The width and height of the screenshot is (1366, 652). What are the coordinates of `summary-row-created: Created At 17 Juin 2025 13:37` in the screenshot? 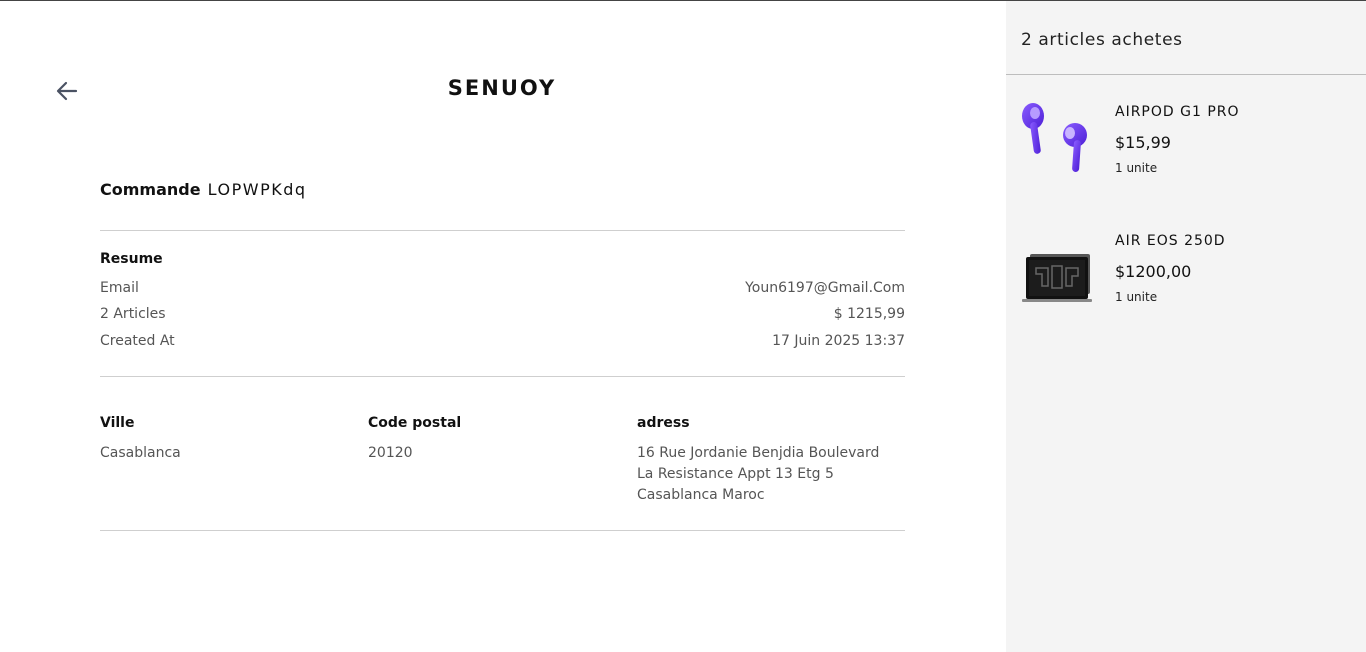 It's located at (502, 341).